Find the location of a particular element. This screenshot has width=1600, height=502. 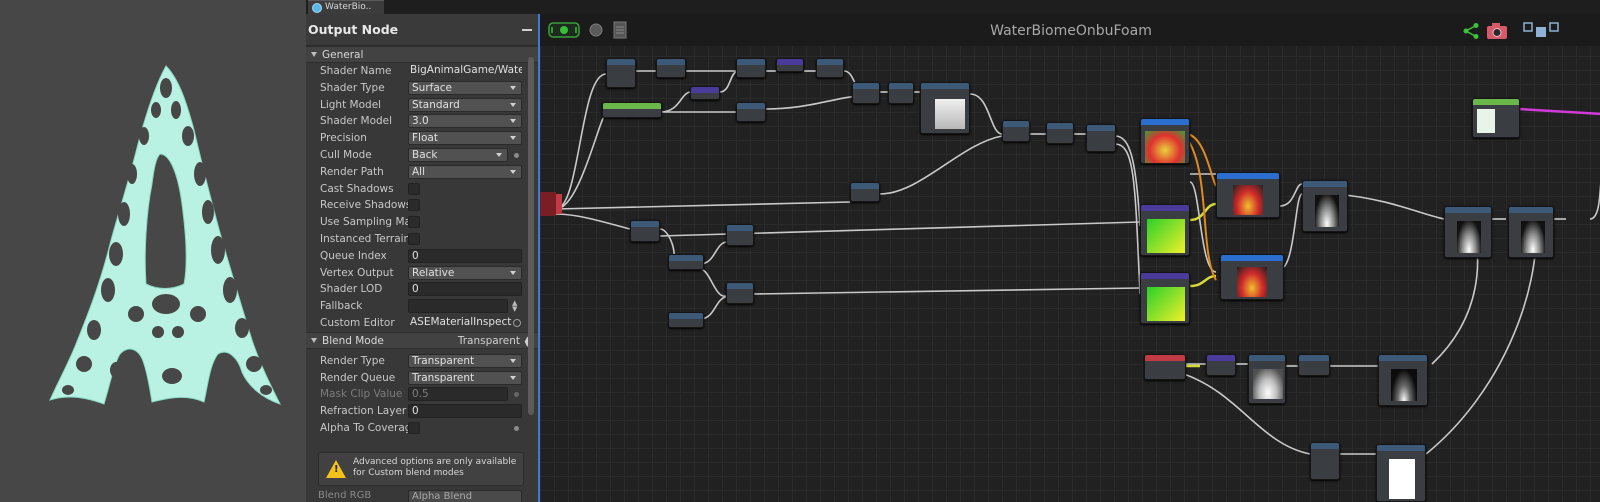

alpha-to-coverage-checkbox is located at coordinates (414, 427).